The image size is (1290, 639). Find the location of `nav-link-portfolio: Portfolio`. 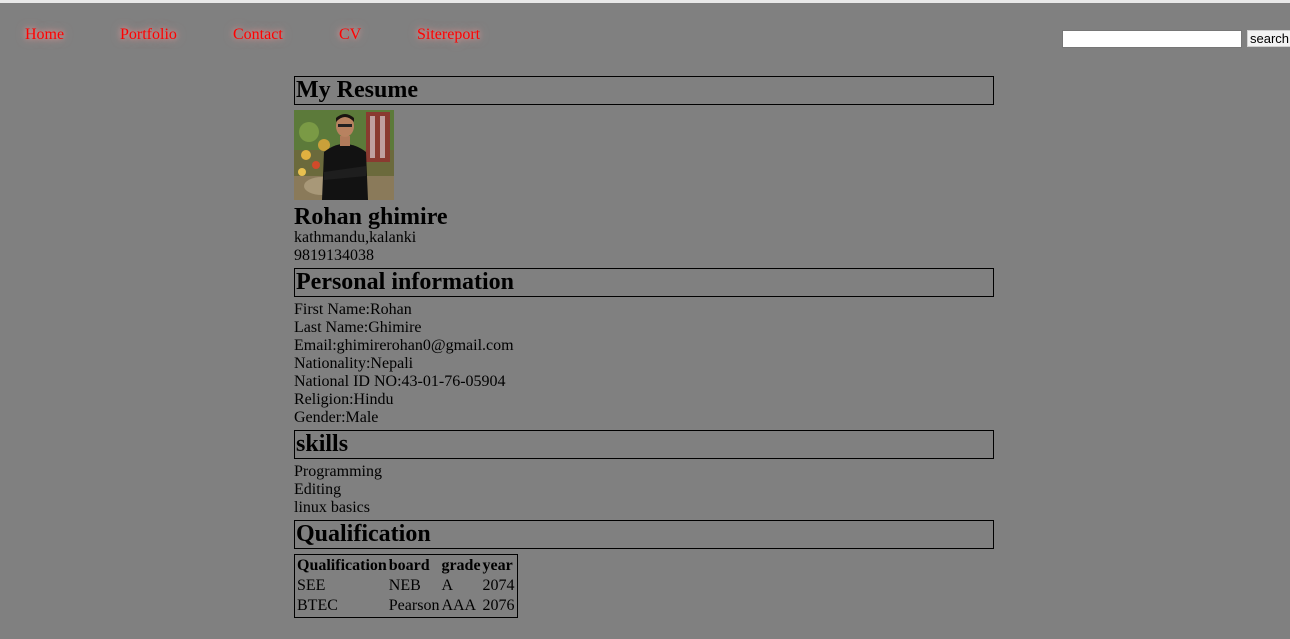

nav-link-portfolio: Portfolio is located at coordinates (148, 35).